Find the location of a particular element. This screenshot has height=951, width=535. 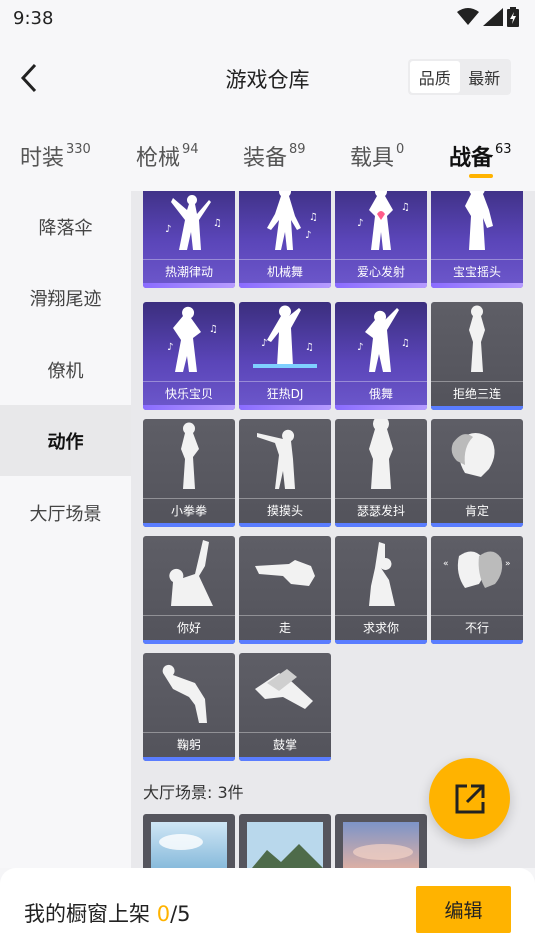

showcase-current: 0 is located at coordinates (163, 914).